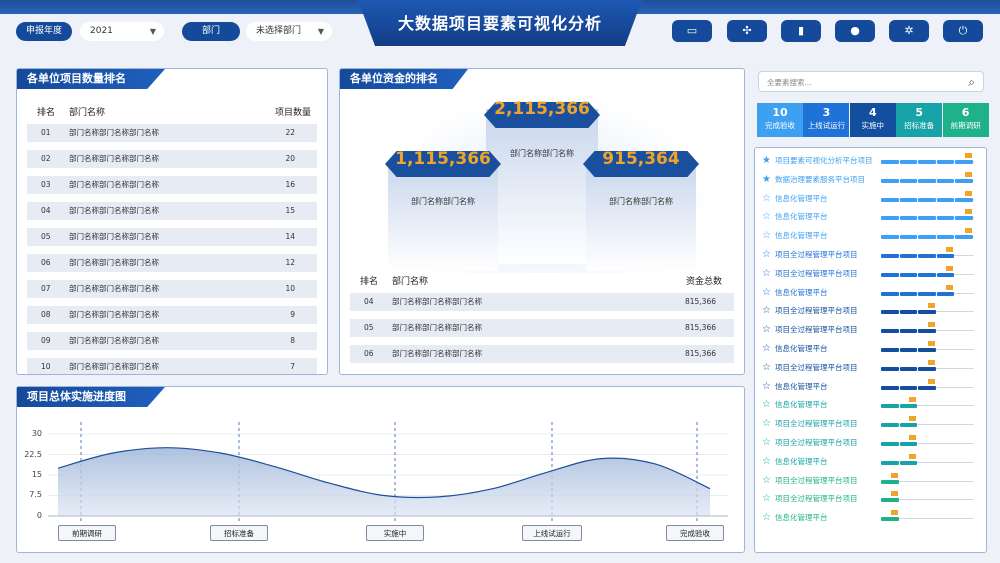 Image resolution: width=1000 pixels, height=563 pixels. Describe the element at coordinates (552, 533) in the screenshot. I see `stage-button-trial: 上线试运行` at that location.